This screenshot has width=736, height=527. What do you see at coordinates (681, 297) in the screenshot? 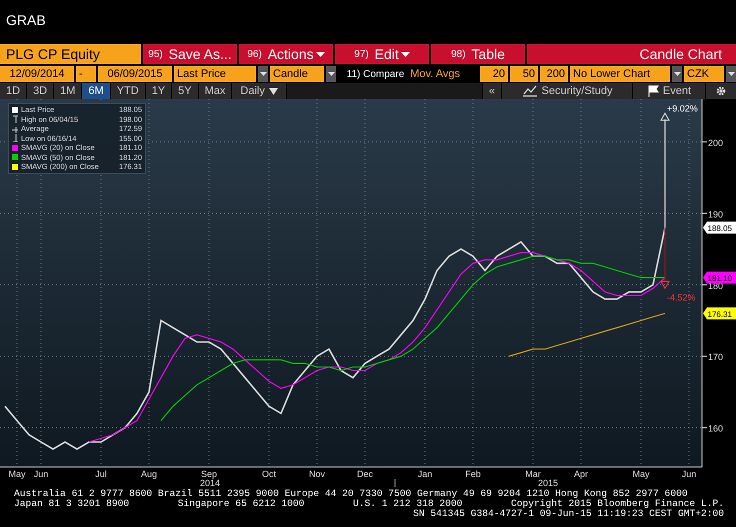
I see `percent-change-label: -4.52%` at bounding box center [681, 297].